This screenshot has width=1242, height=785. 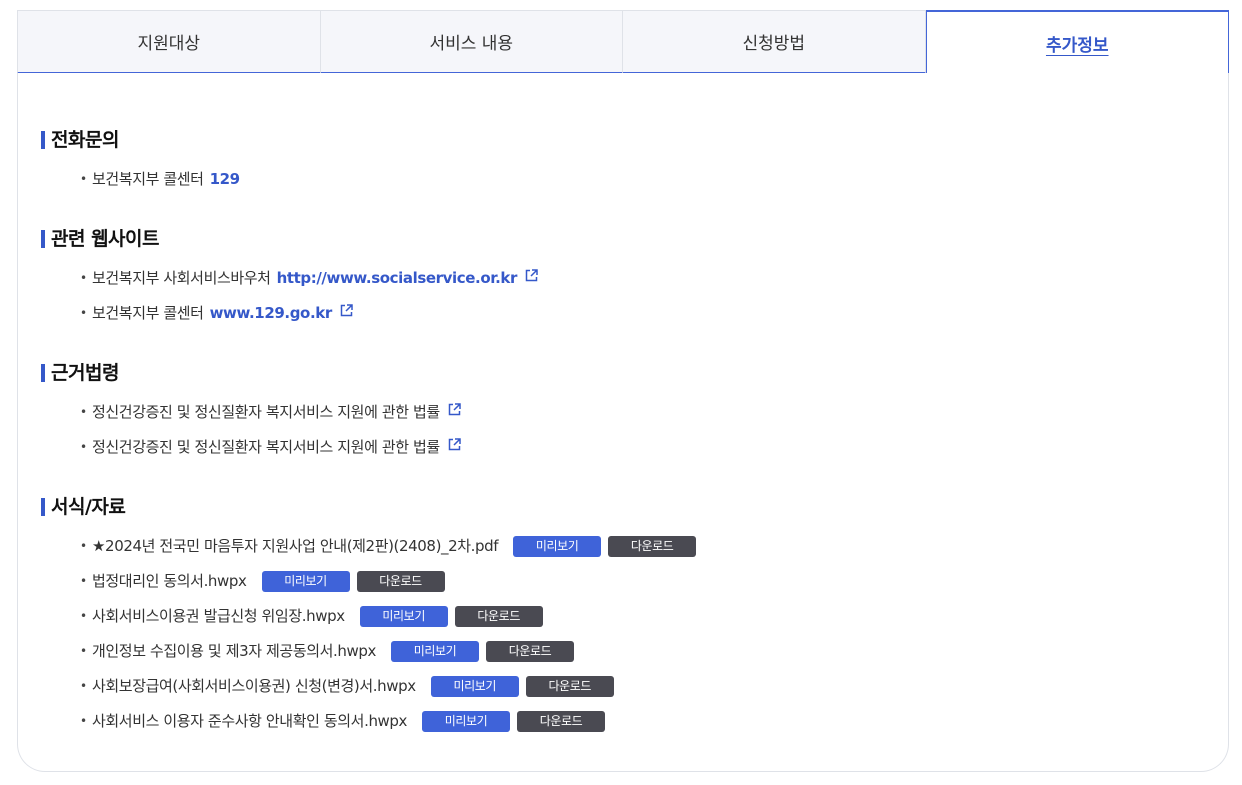 What do you see at coordinates (225, 179) in the screenshot?
I see `phone-number-link: 129` at bounding box center [225, 179].